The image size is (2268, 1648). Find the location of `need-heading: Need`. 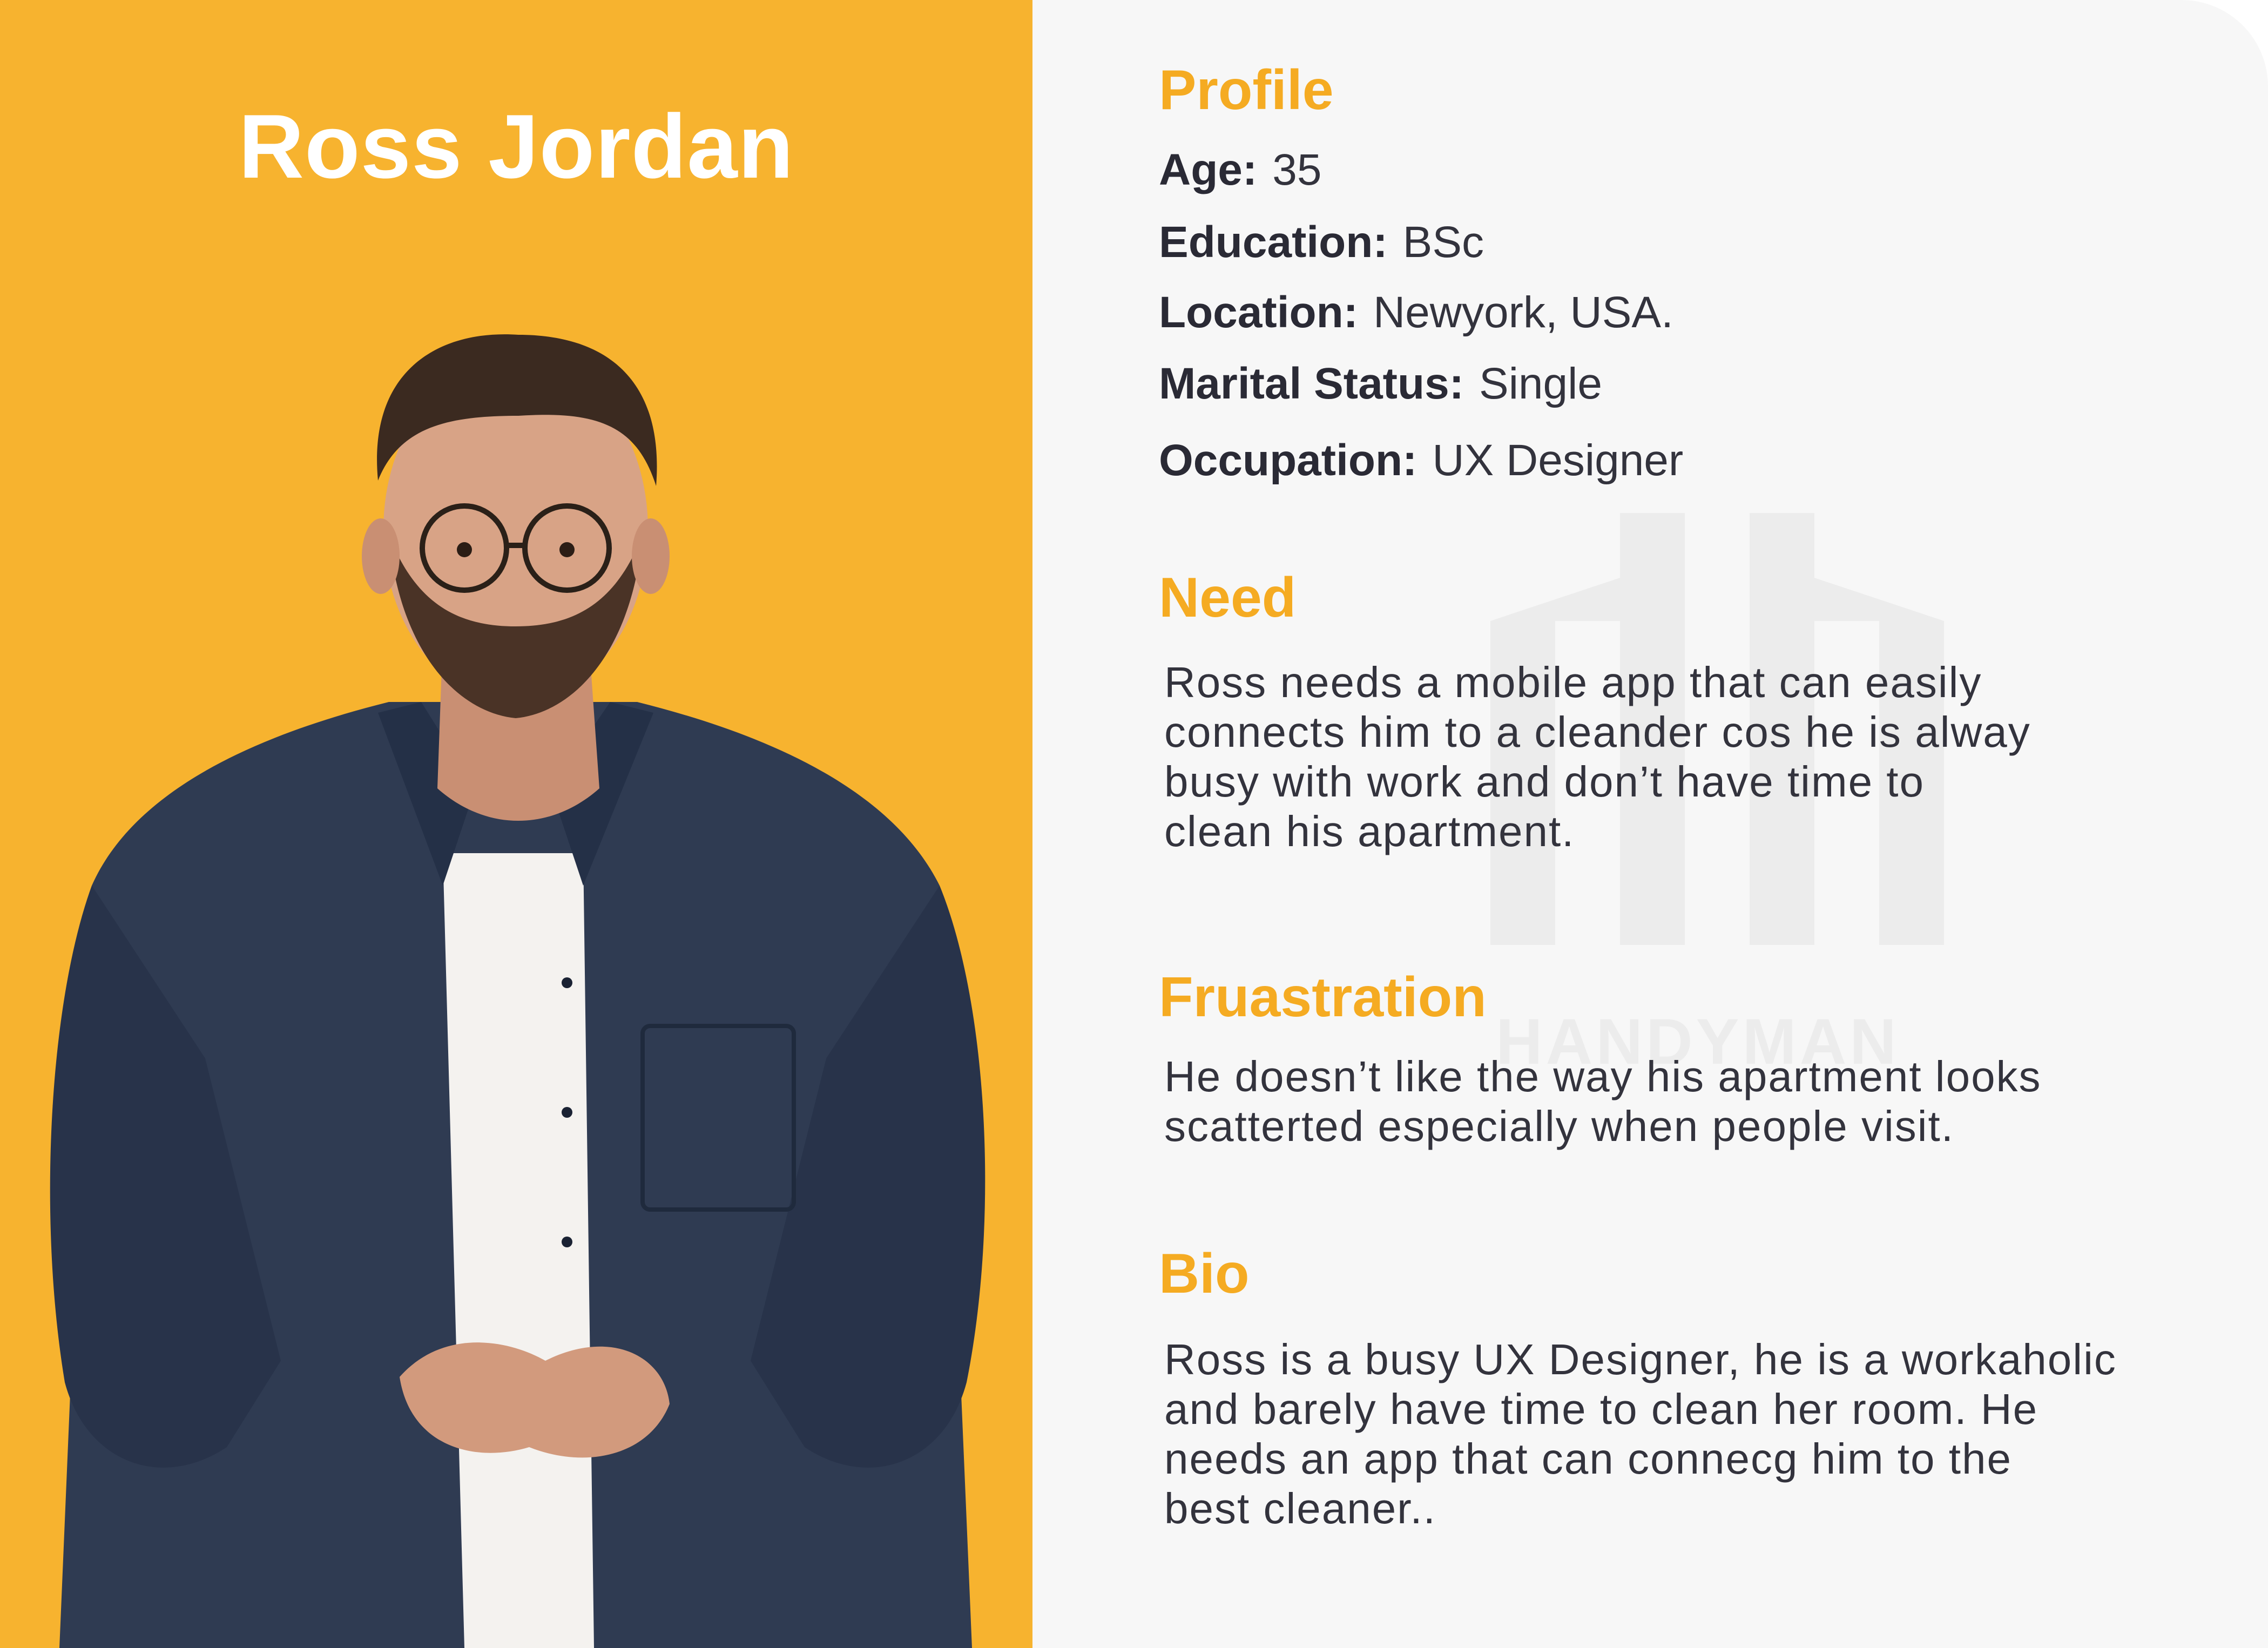

need-heading: Need is located at coordinates (1228, 597).